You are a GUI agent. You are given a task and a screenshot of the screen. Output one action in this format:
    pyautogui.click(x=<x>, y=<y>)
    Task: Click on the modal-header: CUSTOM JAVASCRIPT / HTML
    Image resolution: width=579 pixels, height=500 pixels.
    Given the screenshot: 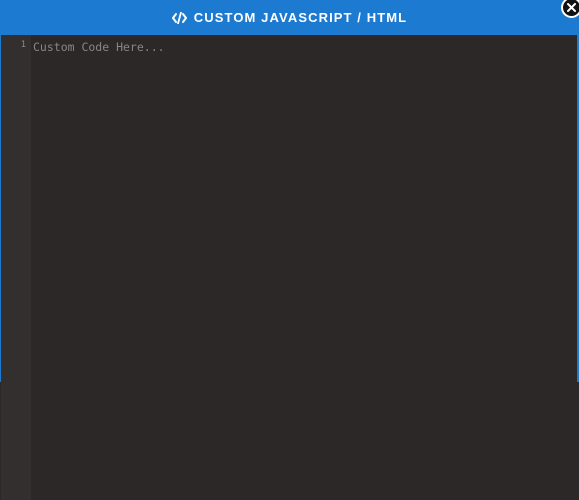 What is the action you would take?
    pyautogui.click(x=289, y=17)
    